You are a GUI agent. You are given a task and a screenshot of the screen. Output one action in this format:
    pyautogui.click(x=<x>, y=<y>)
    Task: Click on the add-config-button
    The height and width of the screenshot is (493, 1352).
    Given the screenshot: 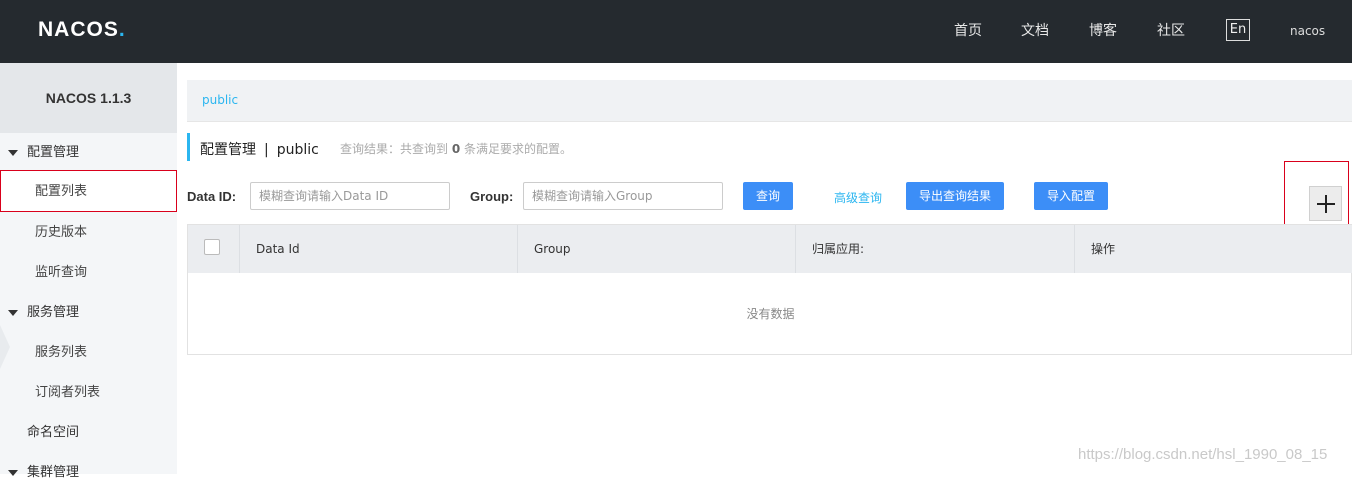 What is the action you would take?
    pyautogui.click(x=1325, y=203)
    